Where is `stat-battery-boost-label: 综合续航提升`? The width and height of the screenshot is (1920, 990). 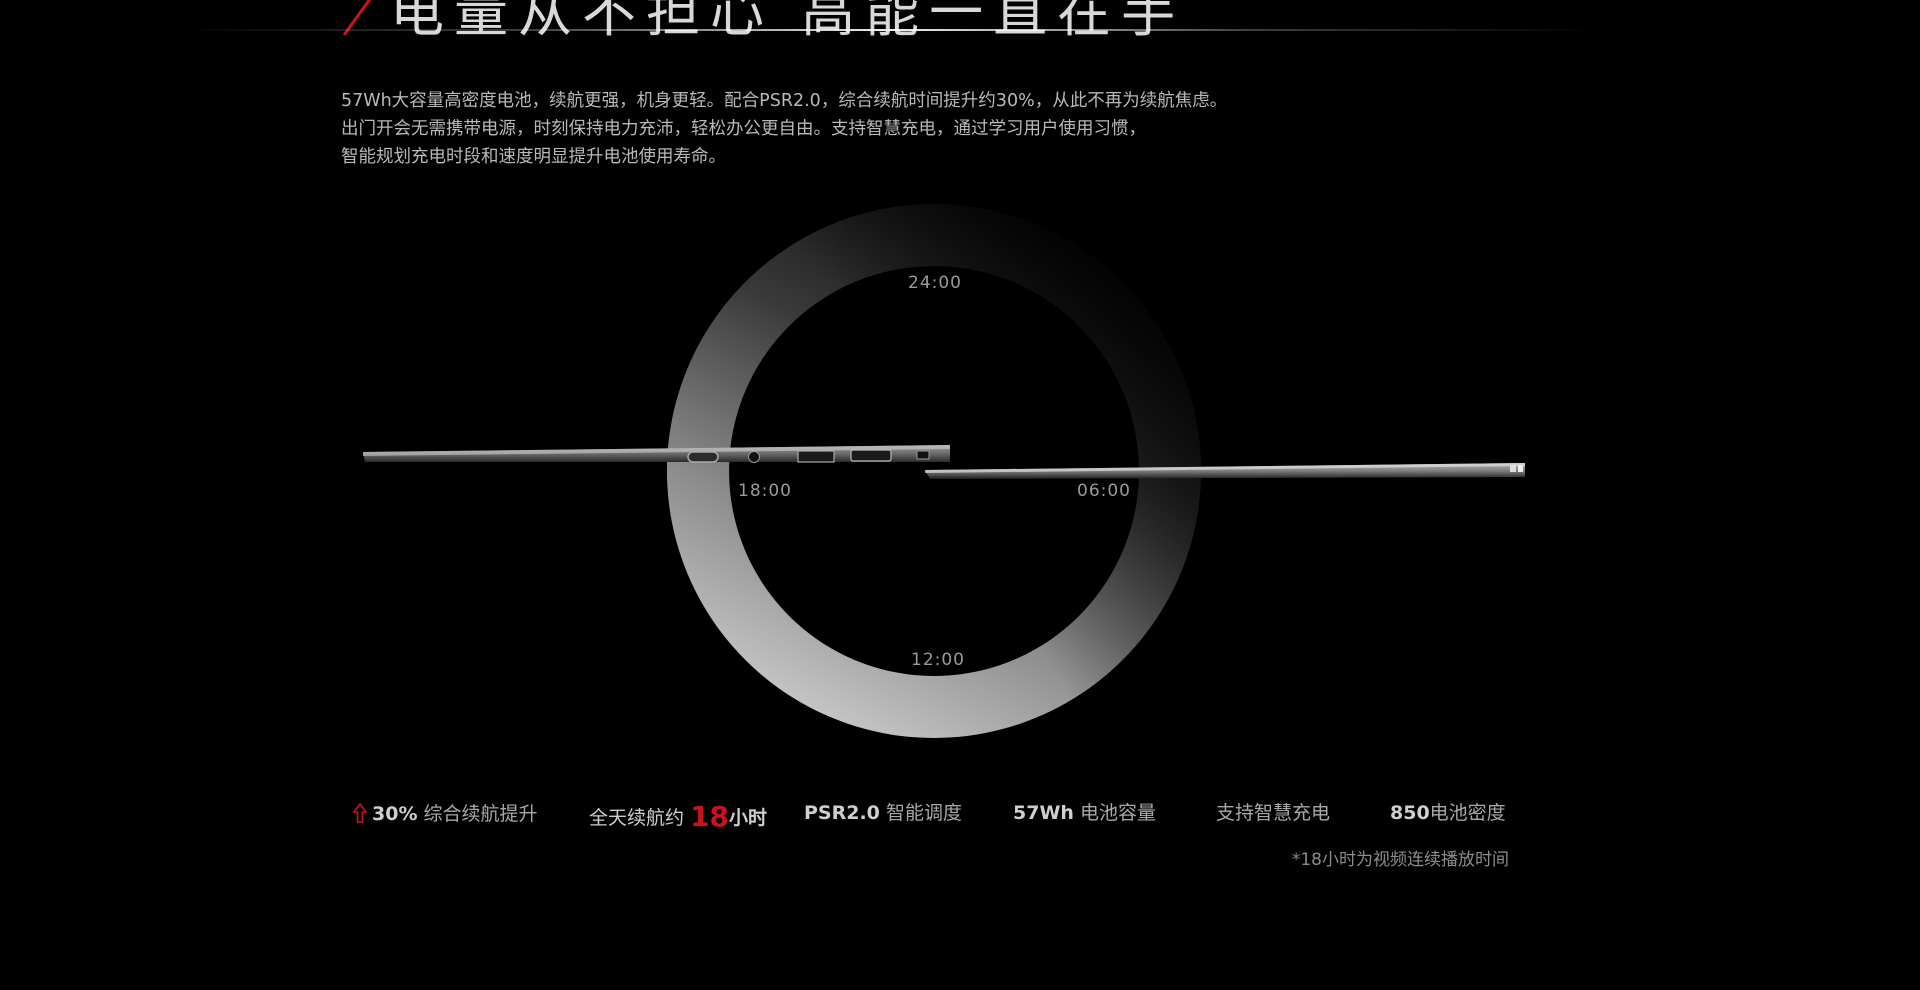 stat-battery-boost-label: 综合续航提升 is located at coordinates (480, 814).